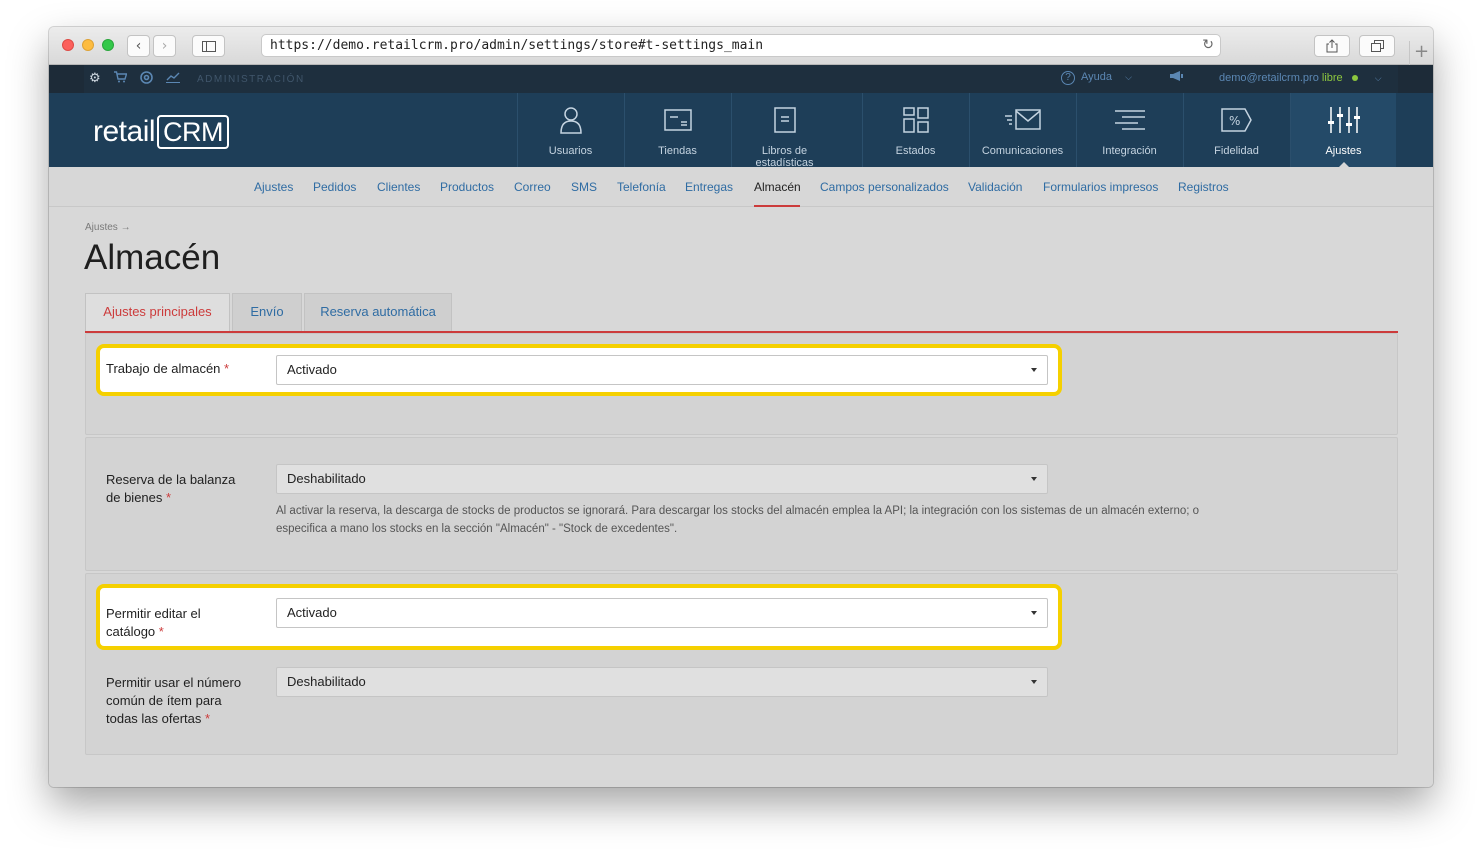  Describe the element at coordinates (251, 79) in the screenshot. I see `admin-section-label: ADMINISTRACIÓN` at that location.